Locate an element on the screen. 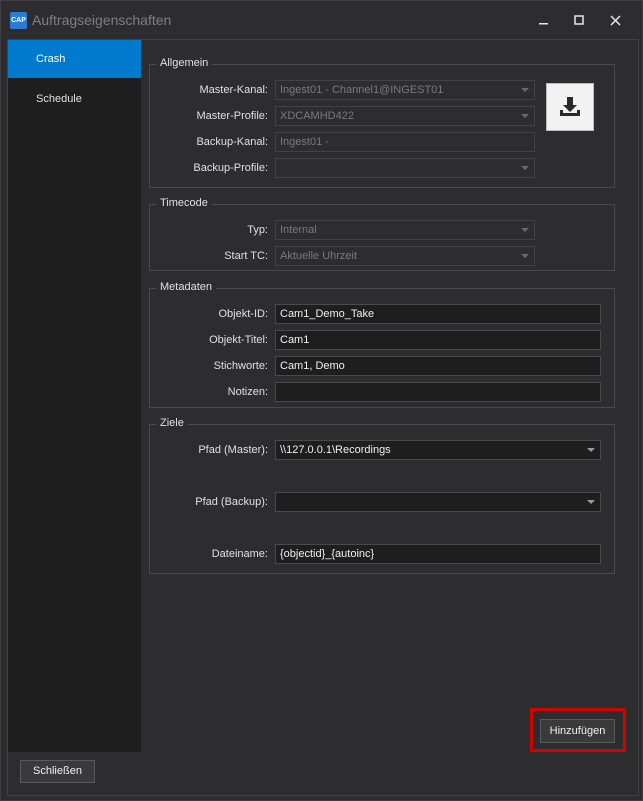  maximize-icon is located at coordinates (578, 19).